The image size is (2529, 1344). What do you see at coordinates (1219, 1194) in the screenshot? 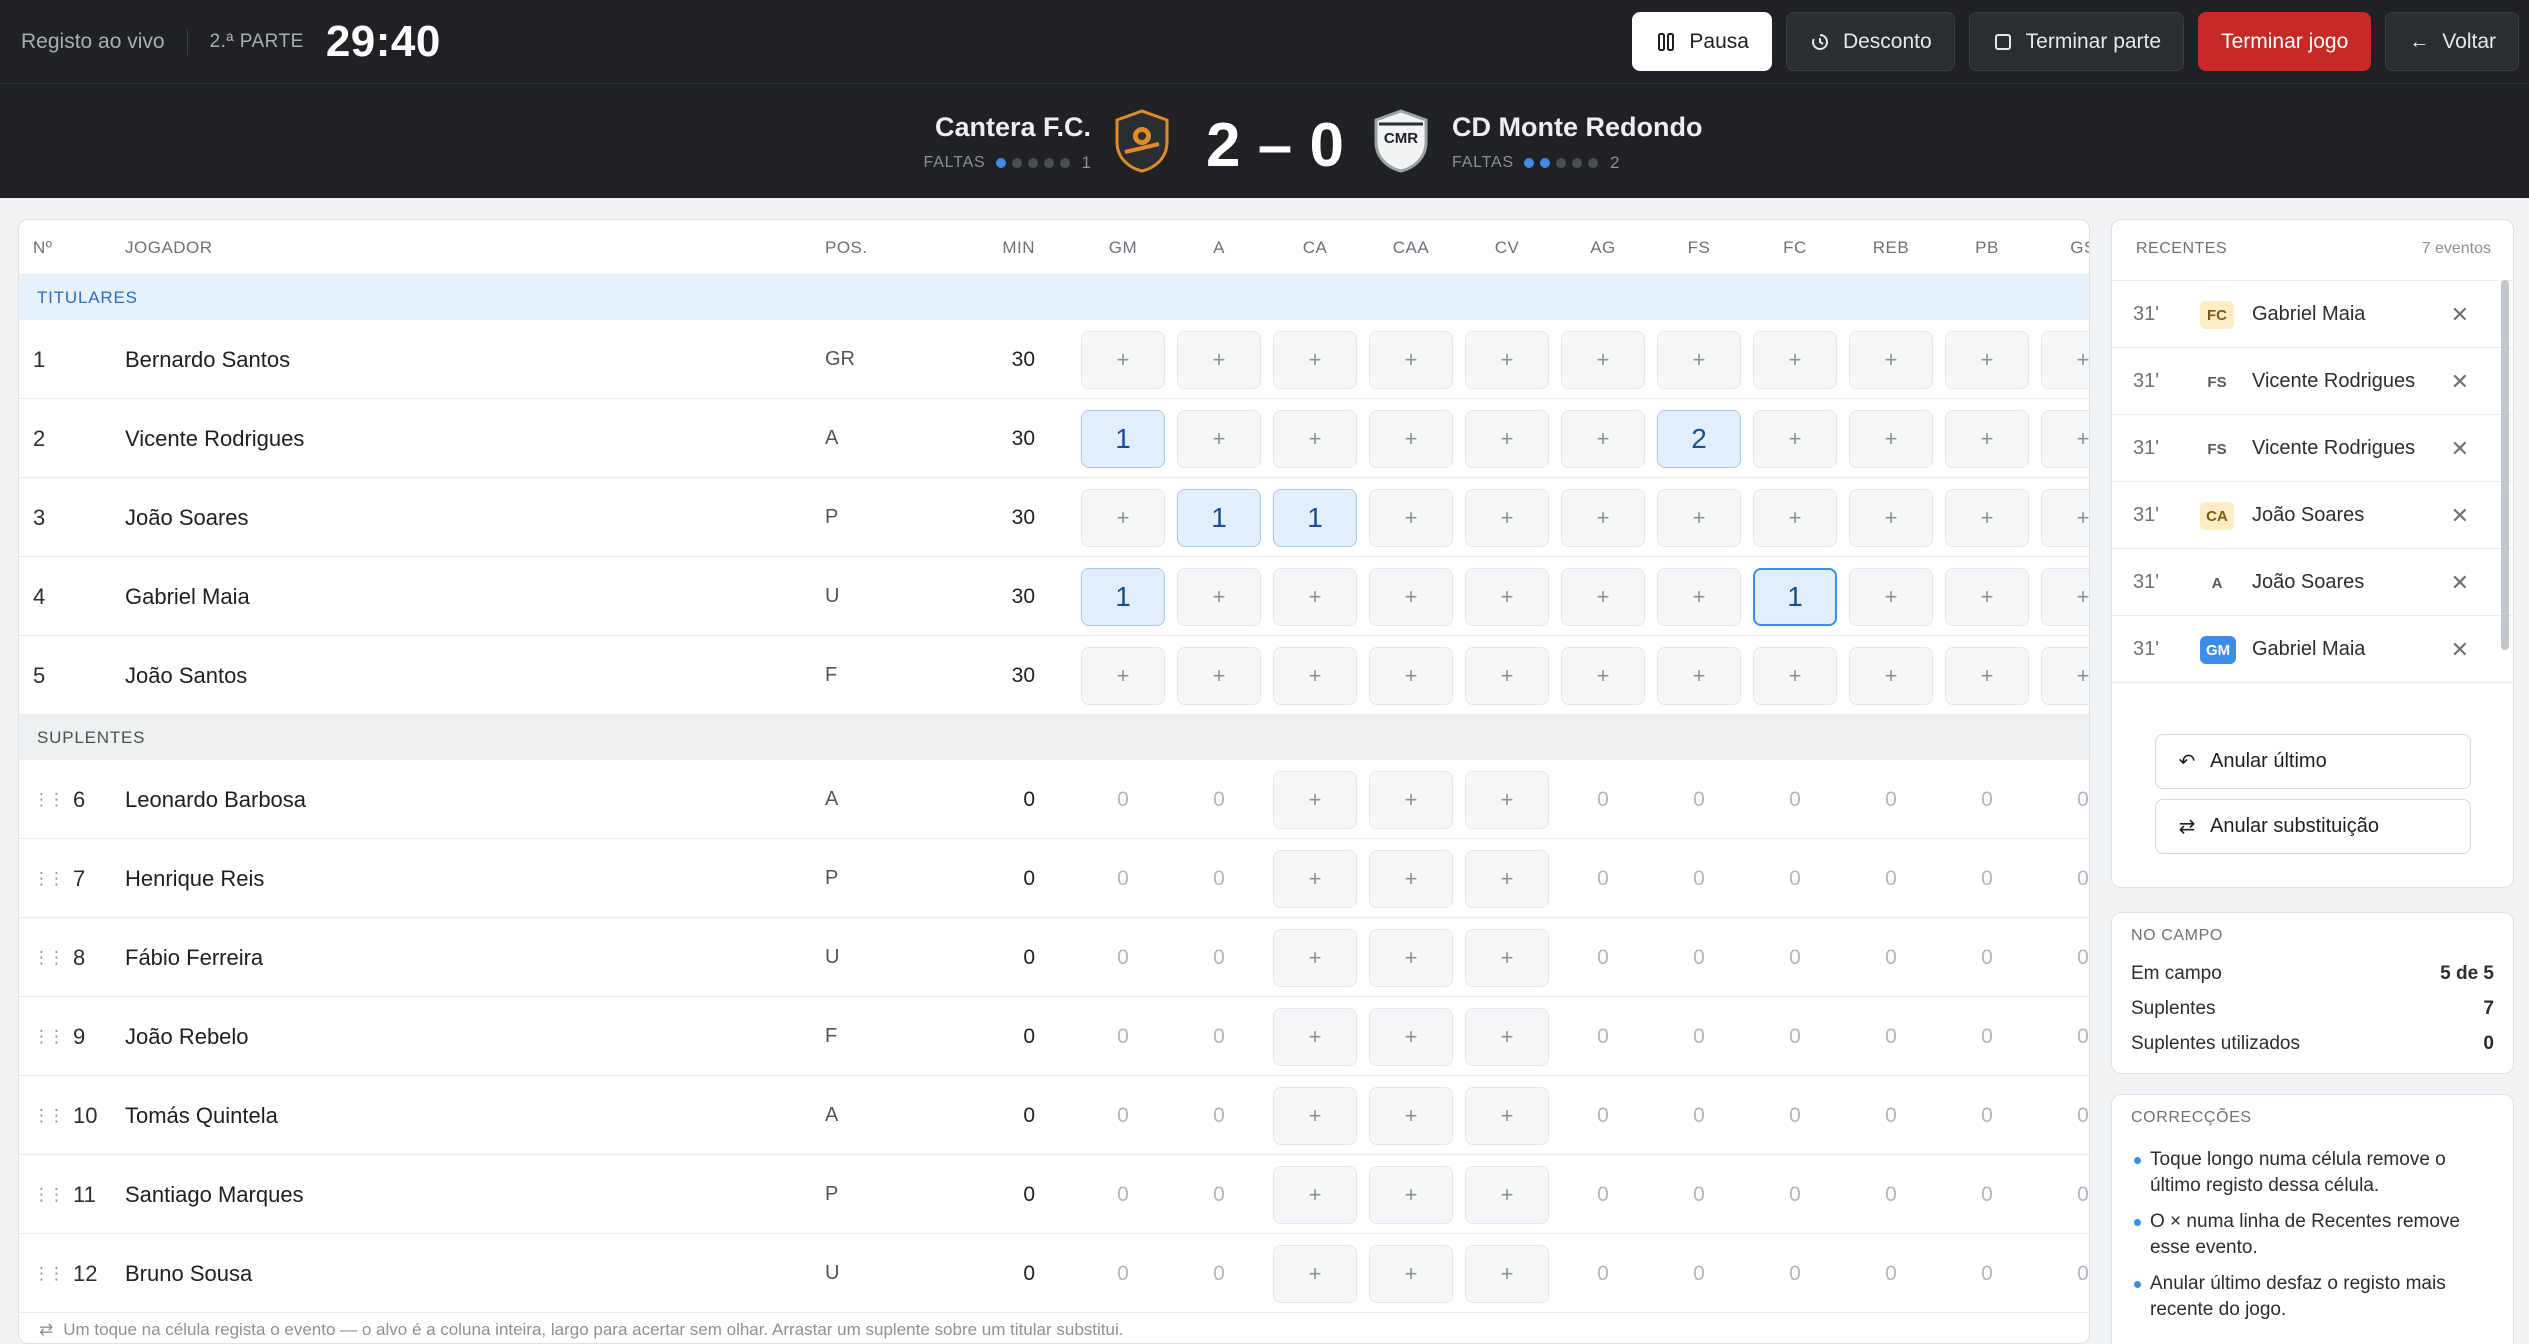
I see `stat-value-a: 0` at bounding box center [1219, 1194].